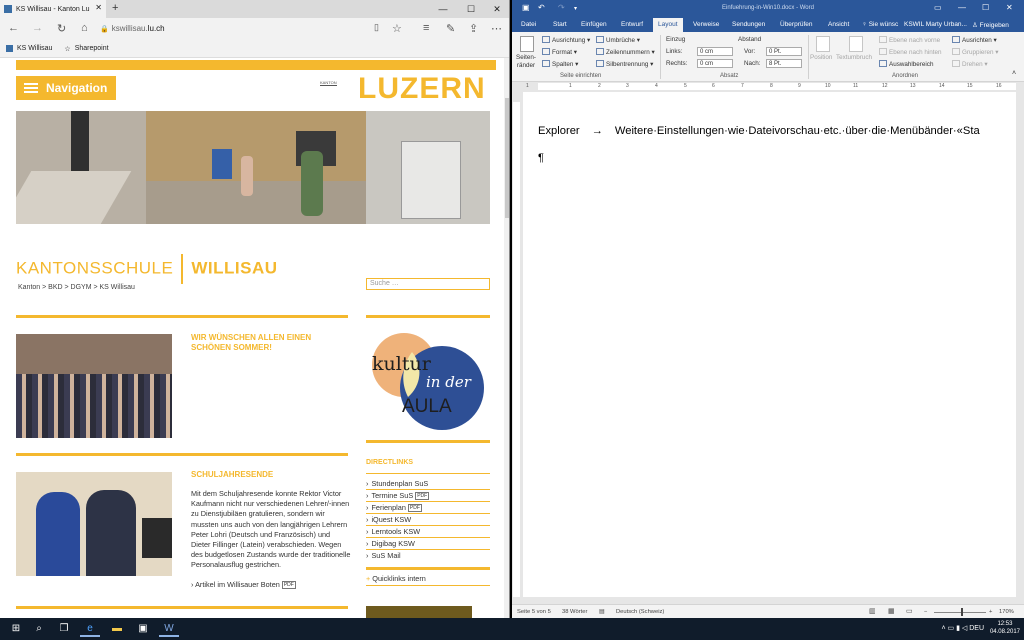 This screenshot has height=640, width=1024. I want to click on horizontal-ruler: 1 1 2 3 4 5 6 7 8 9 10 11 12 13 14 15 16, so click(768, 86).